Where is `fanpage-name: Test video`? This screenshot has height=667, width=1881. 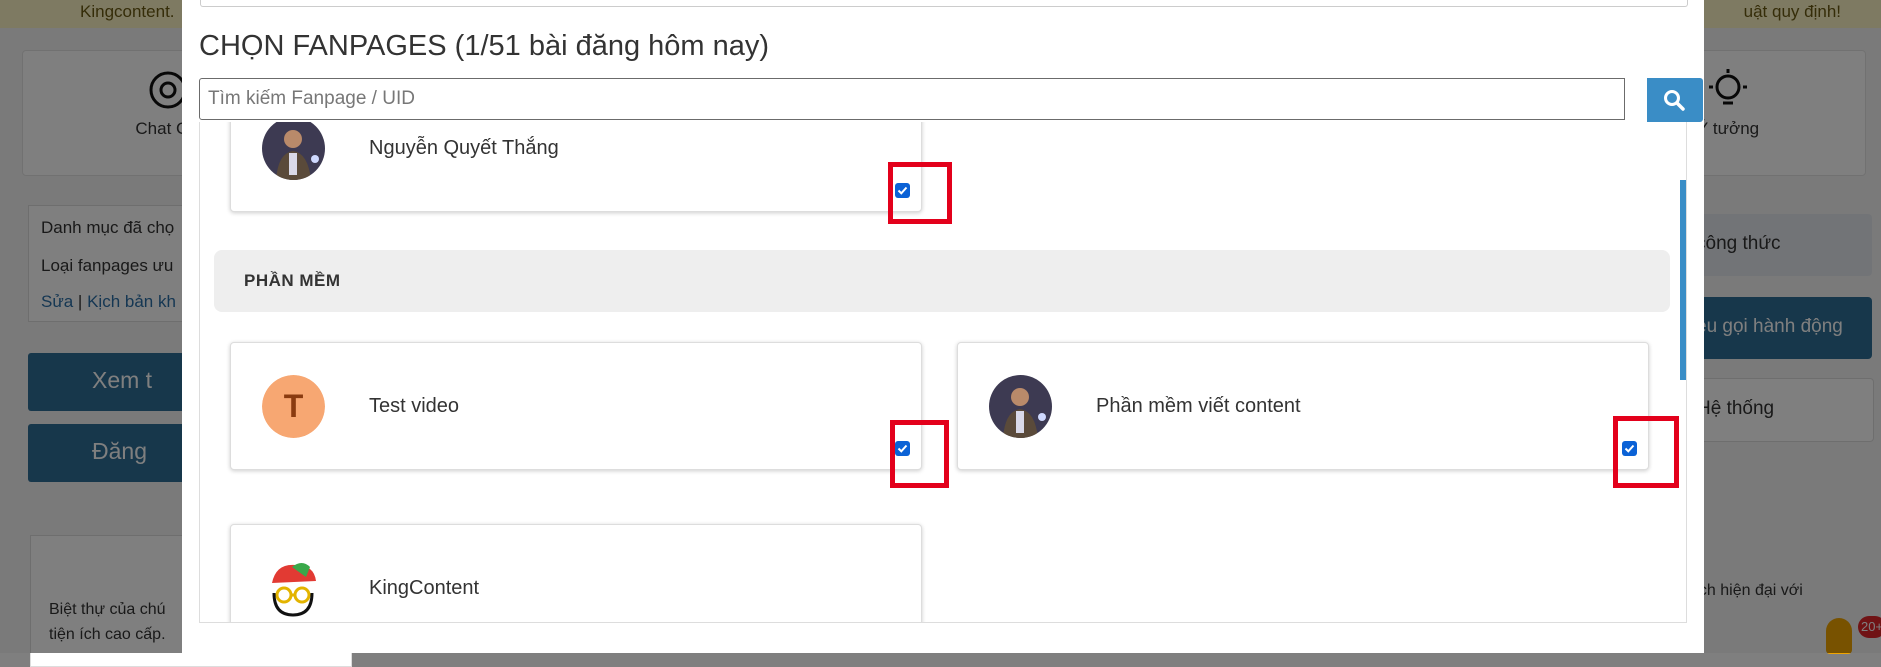
fanpage-name: Test video is located at coordinates (414, 406).